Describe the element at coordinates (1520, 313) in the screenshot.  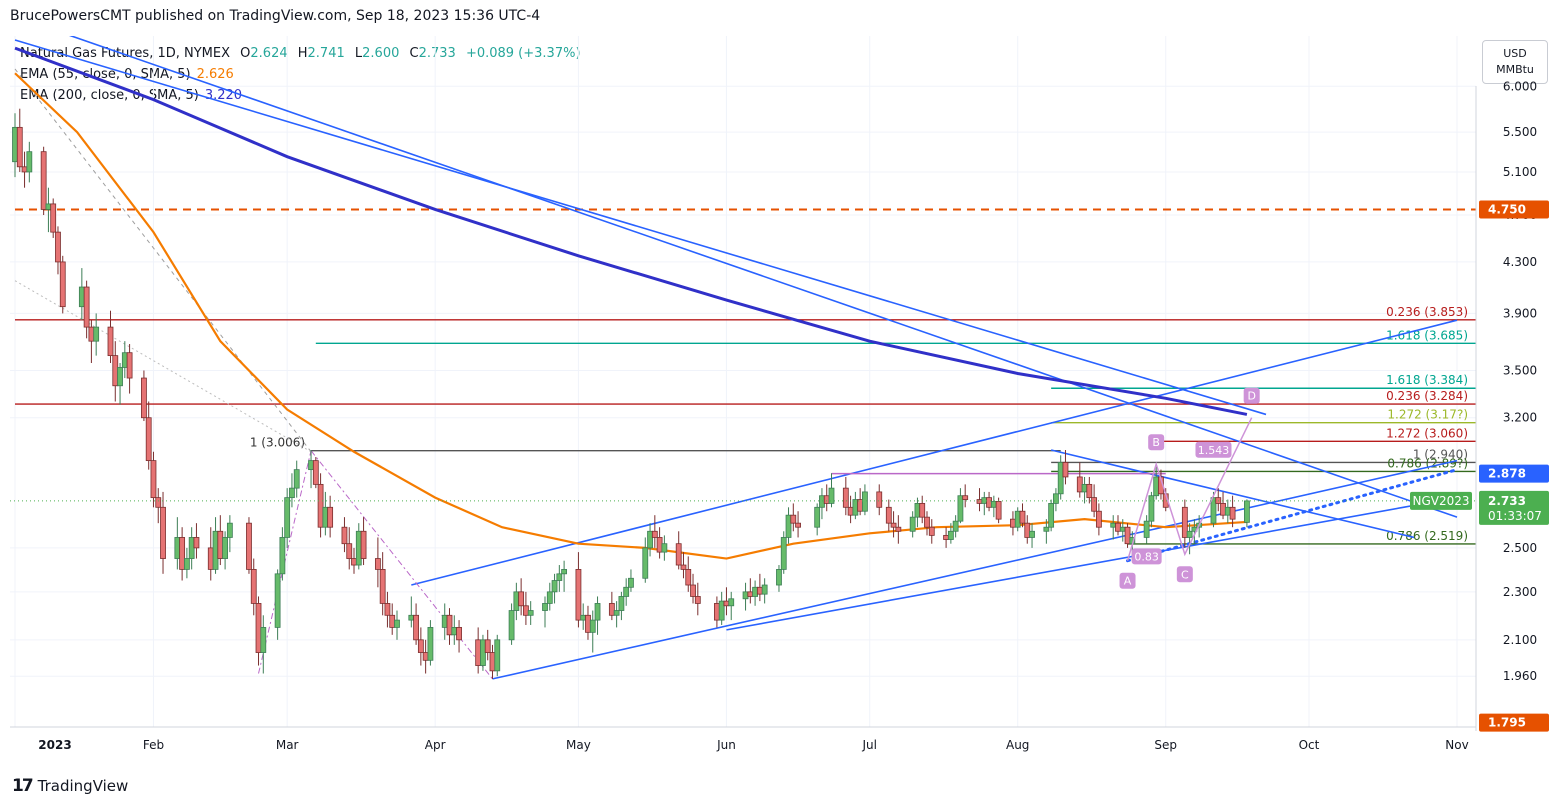
I see `price-tick-label: 3.900` at that location.